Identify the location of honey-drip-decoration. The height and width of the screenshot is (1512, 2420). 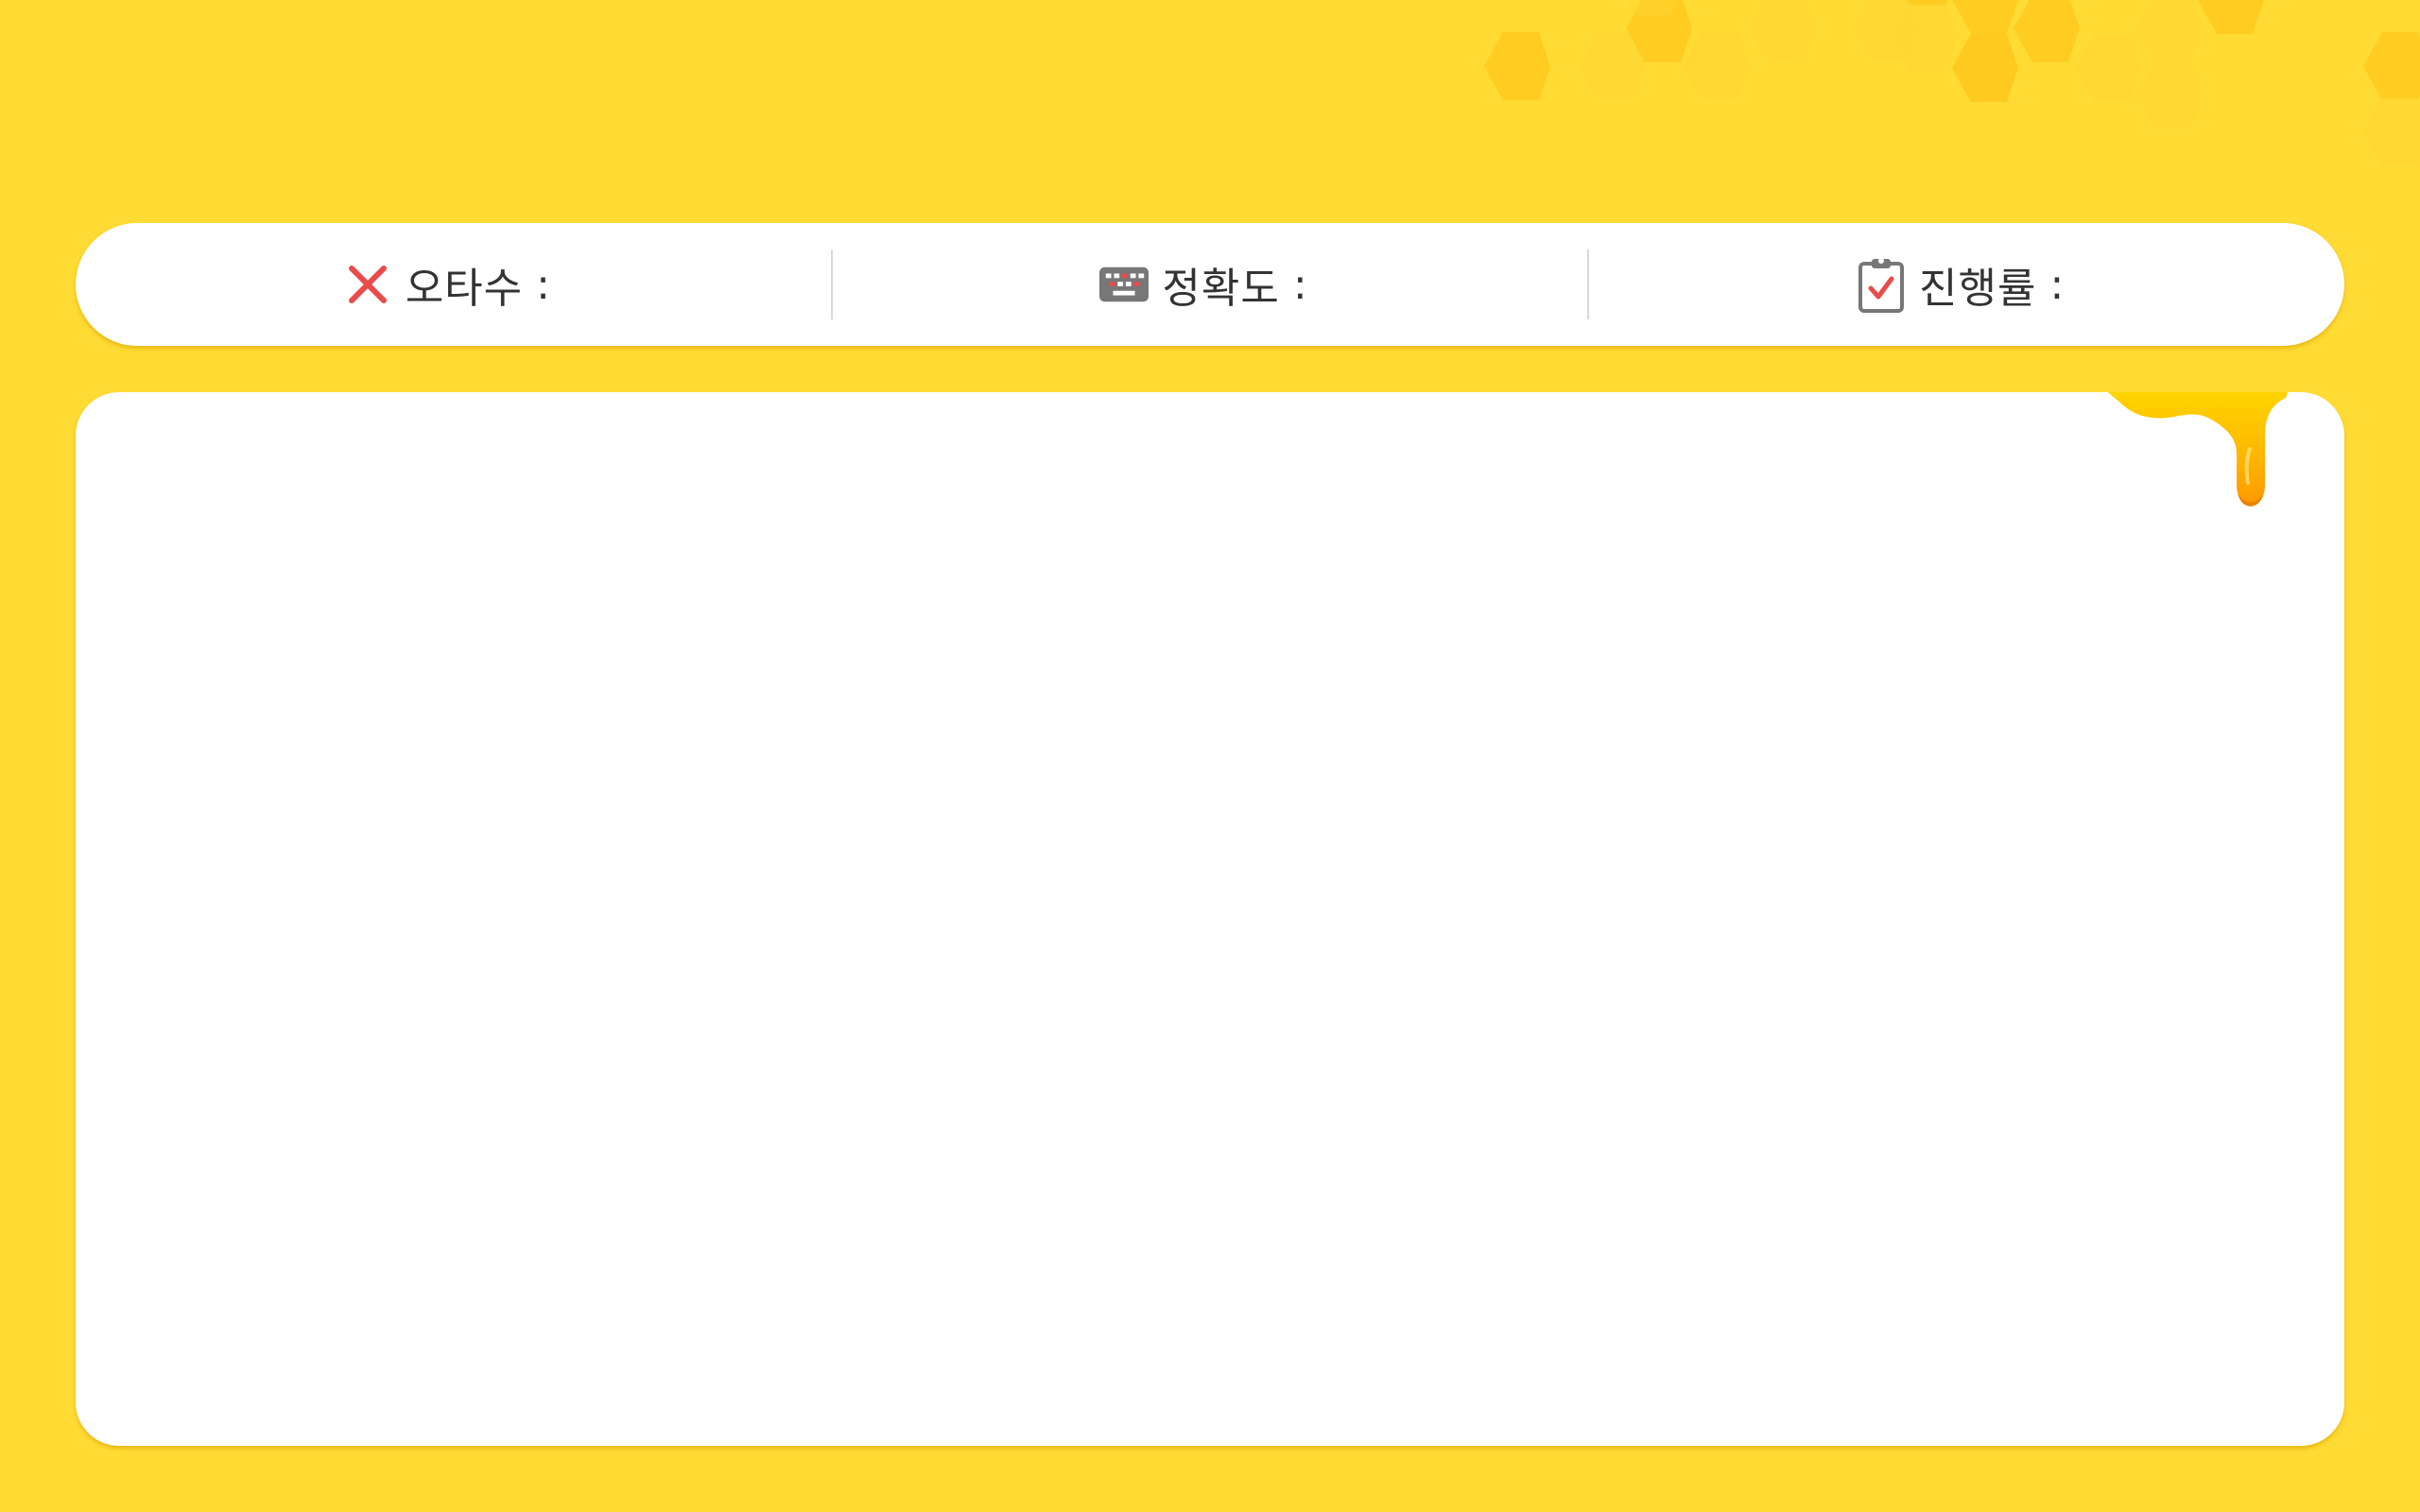
(2198, 449).